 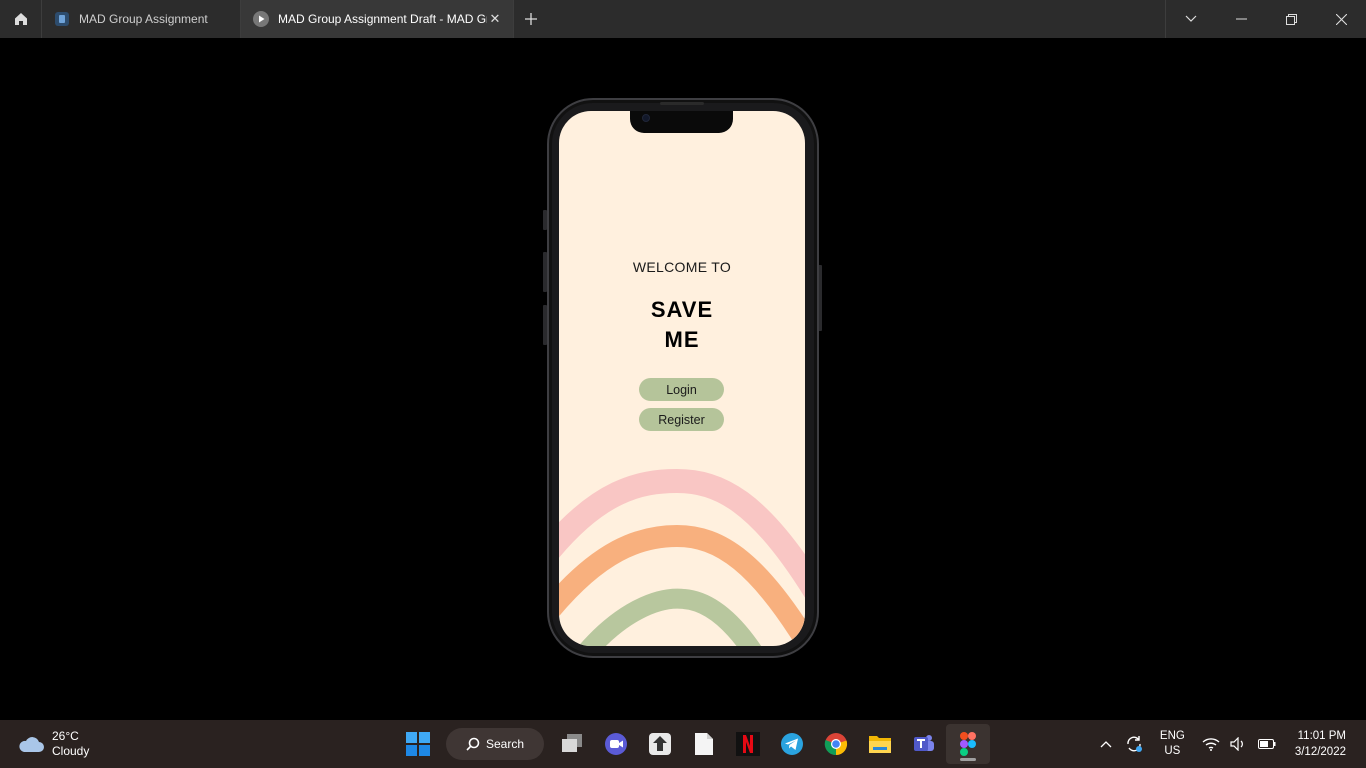 I want to click on teams-icon, so click(x=924, y=743).